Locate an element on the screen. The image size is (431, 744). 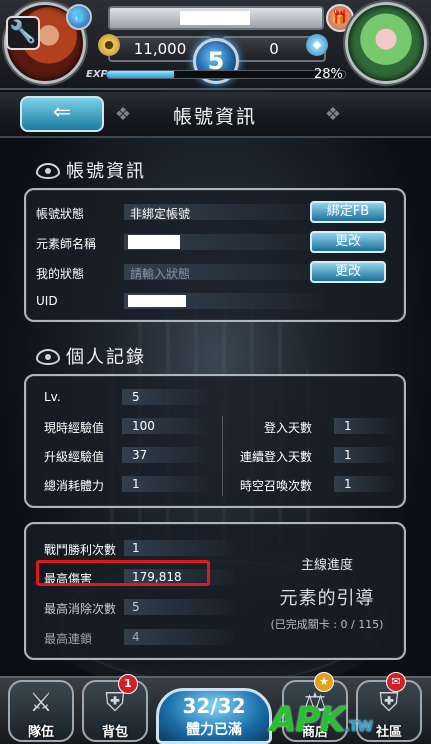
crossed-swords-icon: ⚔ is located at coordinates (41, 703).